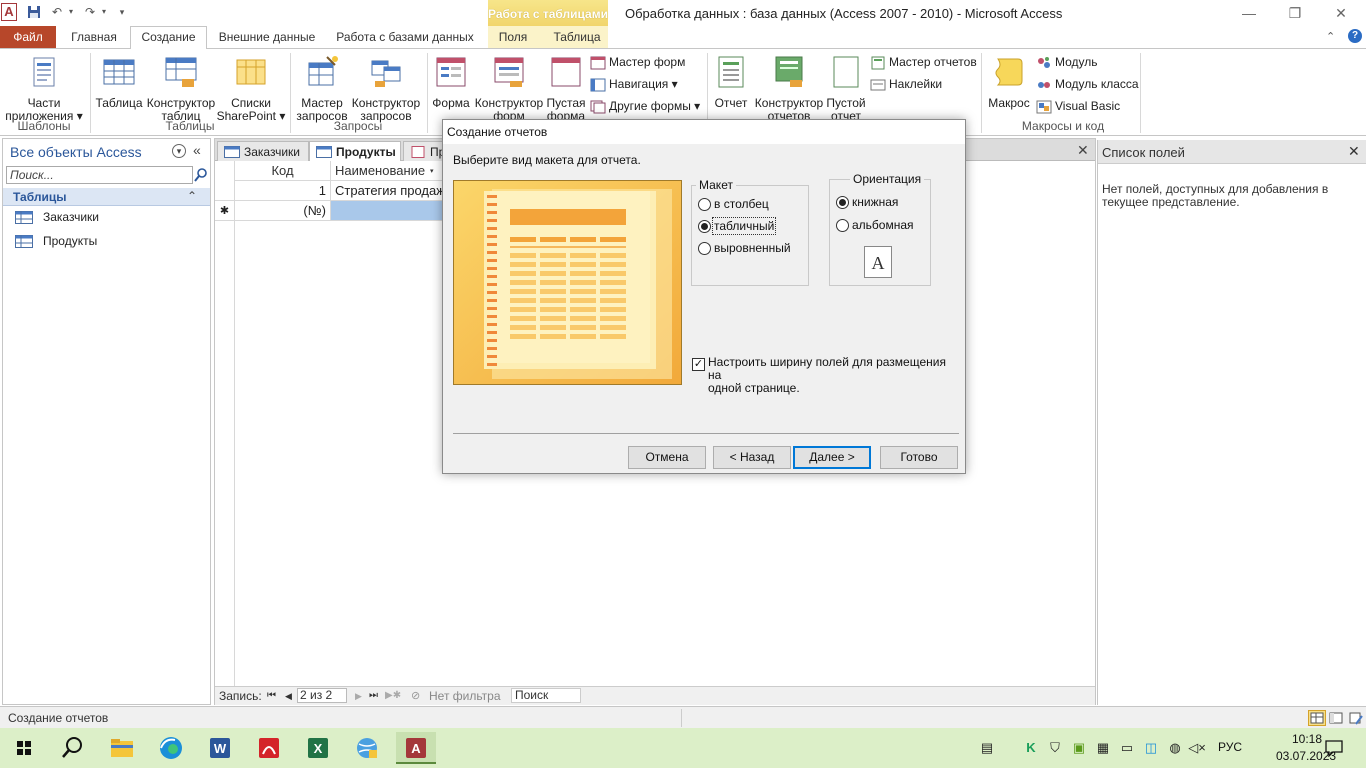 Image resolution: width=1366 pixels, height=768 pixels. What do you see at coordinates (106, 197) in the screenshot?
I see `nav-group-tables: Таблицы ⌃` at bounding box center [106, 197].